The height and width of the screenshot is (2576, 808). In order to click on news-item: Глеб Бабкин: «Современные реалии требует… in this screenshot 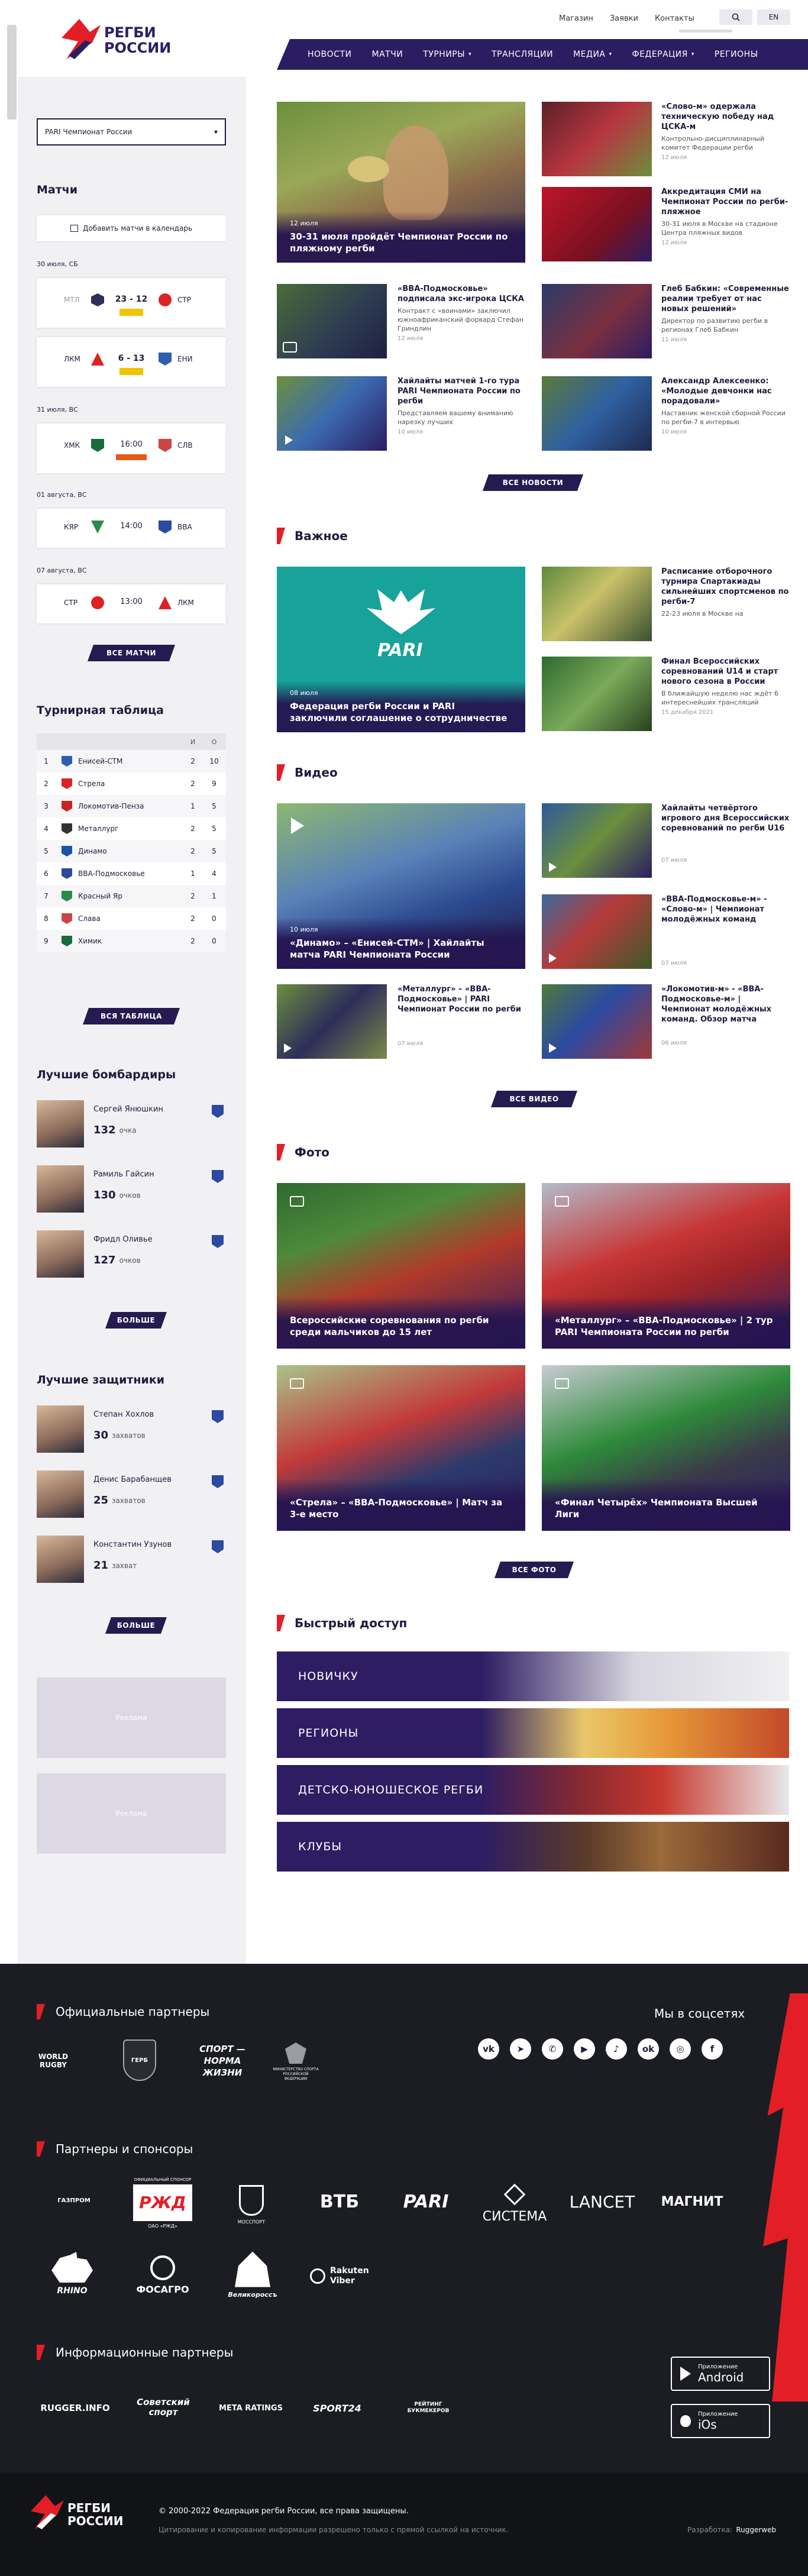, I will do `click(725, 313)`.